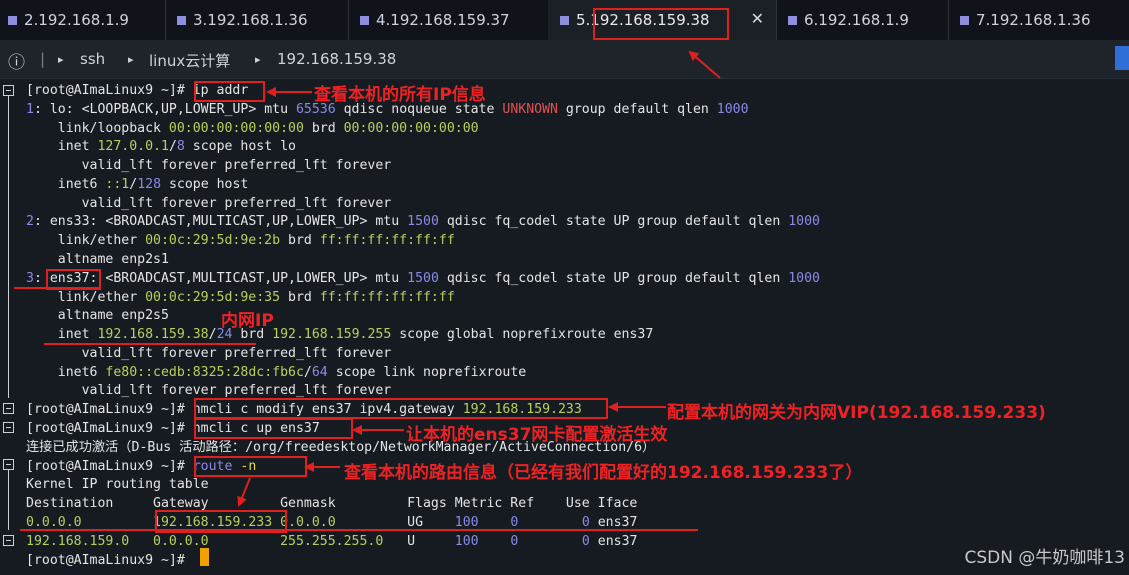 Image resolution: width=1129 pixels, height=575 pixels. Describe the element at coordinates (856, 413) in the screenshot. I see `annotation-gateway: 配置本机的网关为内网VIP(192.168.159.233)` at that location.